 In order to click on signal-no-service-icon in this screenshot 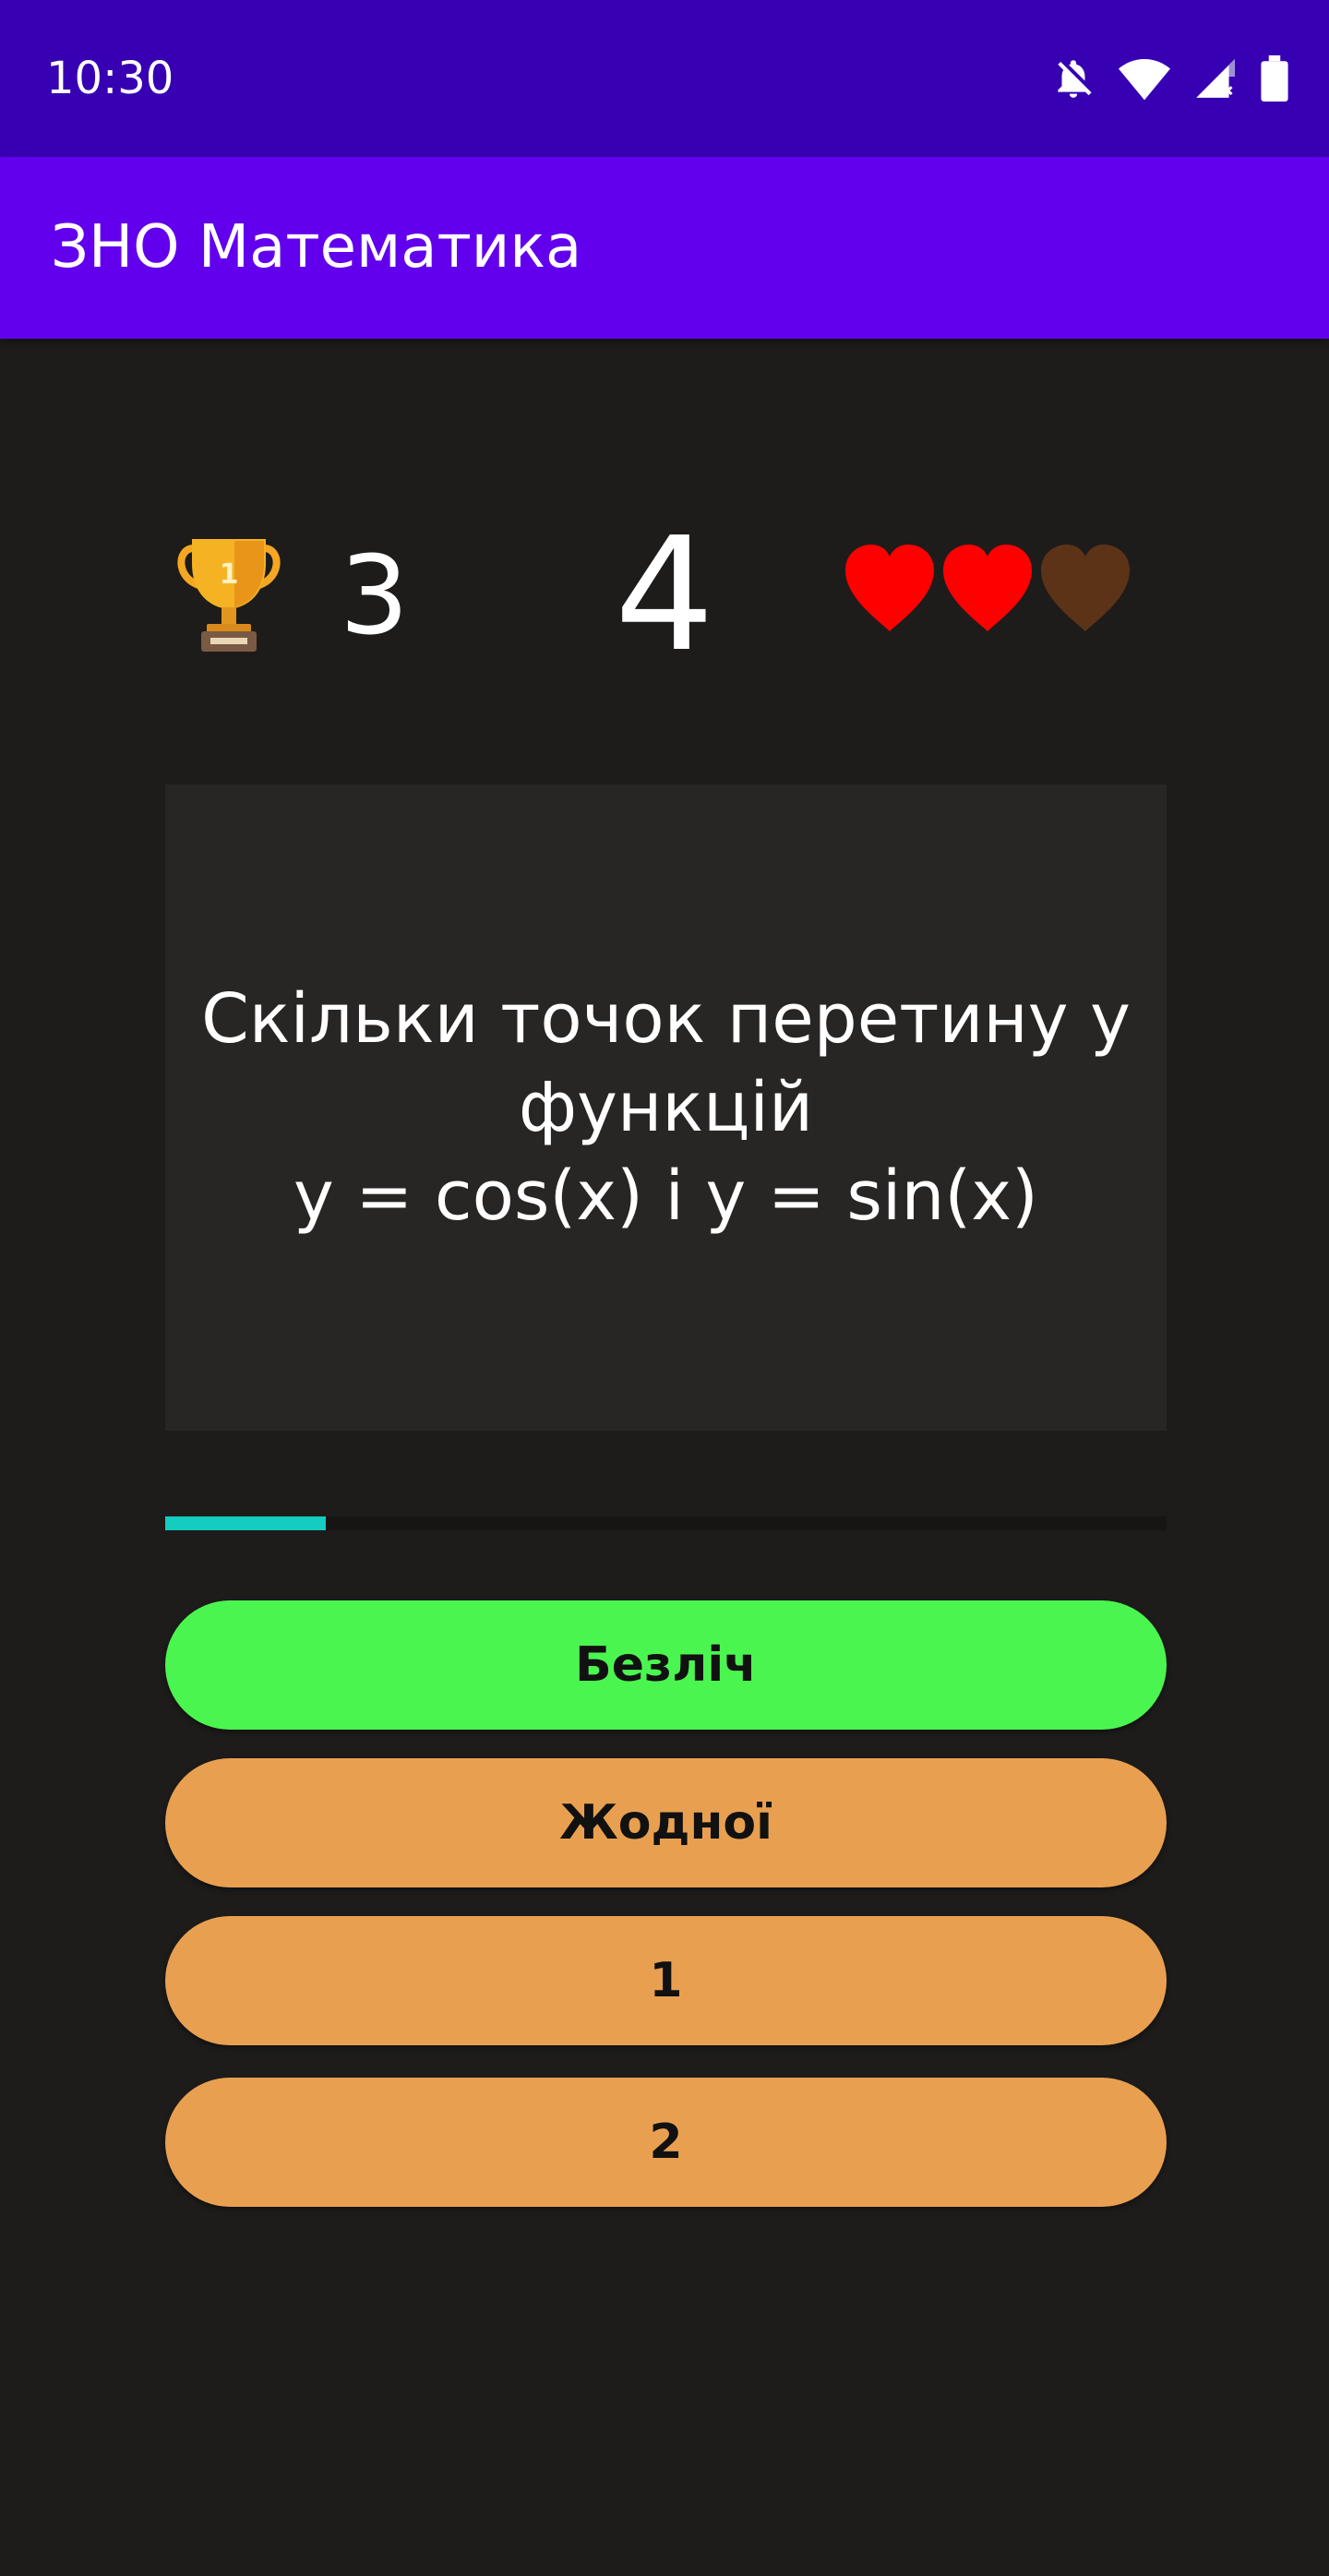, I will do `click(1216, 79)`.